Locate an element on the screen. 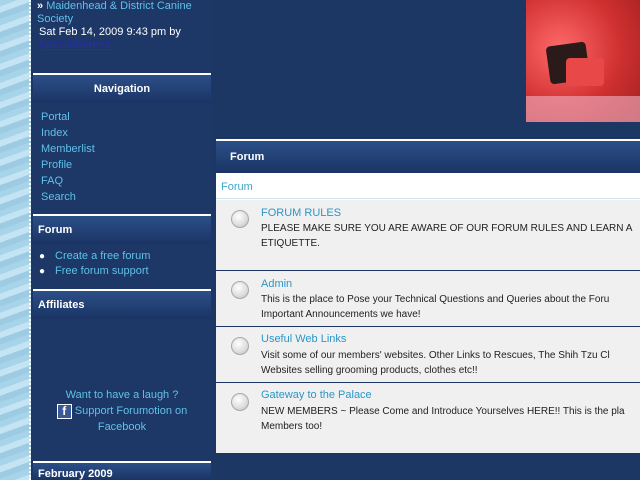 This screenshot has width=640, height=480. facebook-promo-line1: Want to have a laugh ? is located at coordinates (122, 395).